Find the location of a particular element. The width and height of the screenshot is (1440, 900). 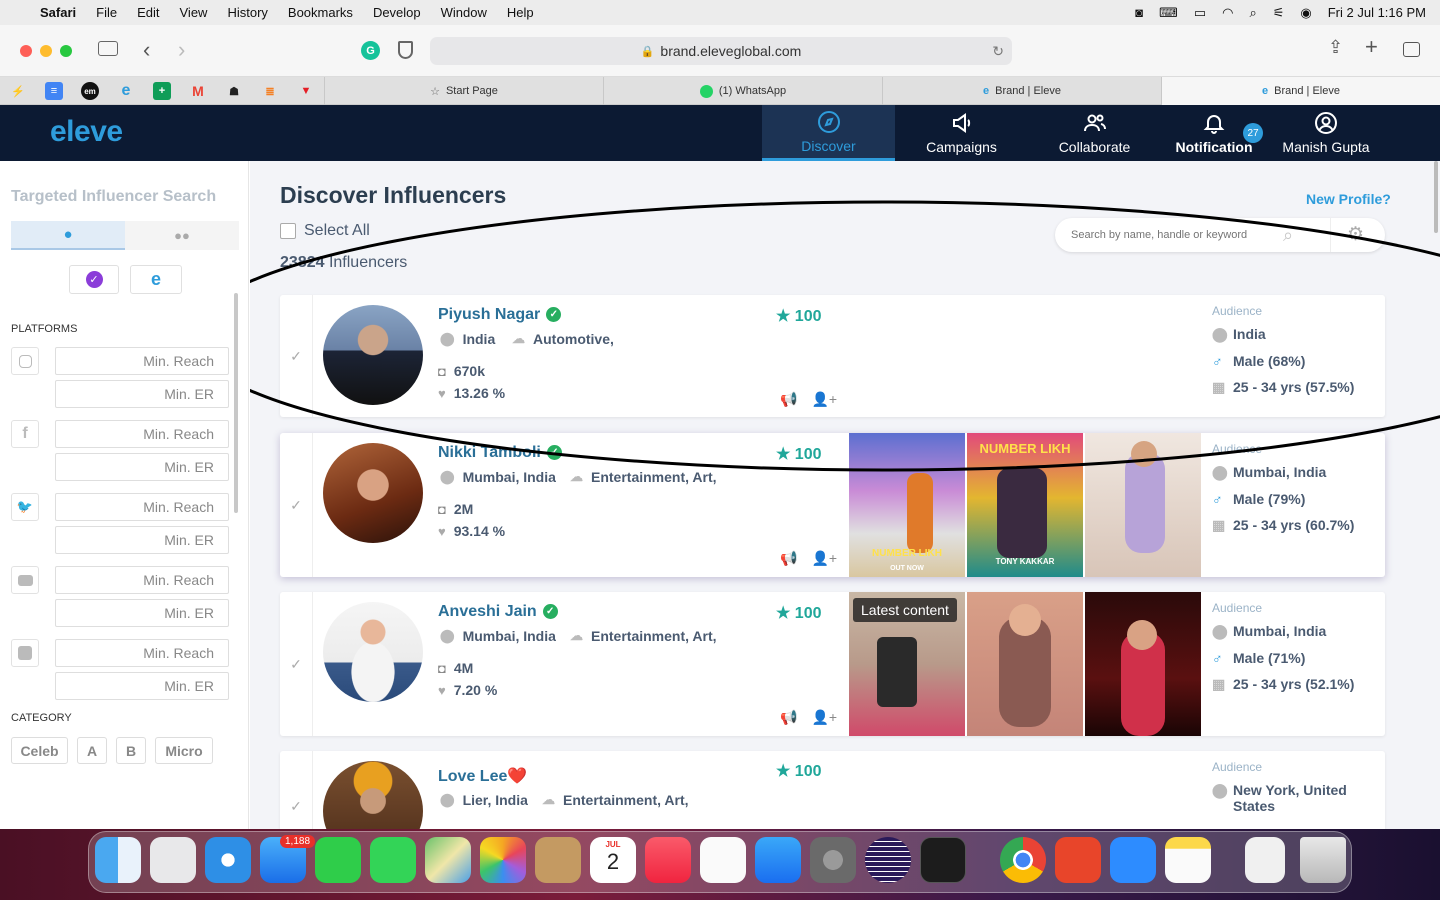

anydesk-icon is located at coordinates (1078, 860).